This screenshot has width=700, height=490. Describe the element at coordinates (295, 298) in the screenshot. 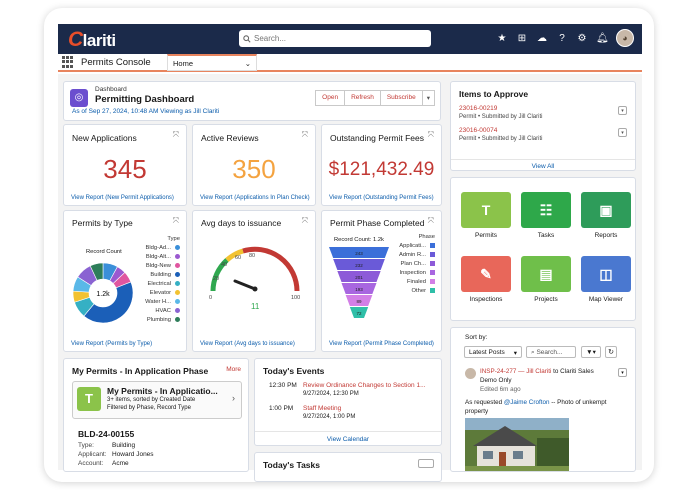

I see `gauge-max: 100` at that location.